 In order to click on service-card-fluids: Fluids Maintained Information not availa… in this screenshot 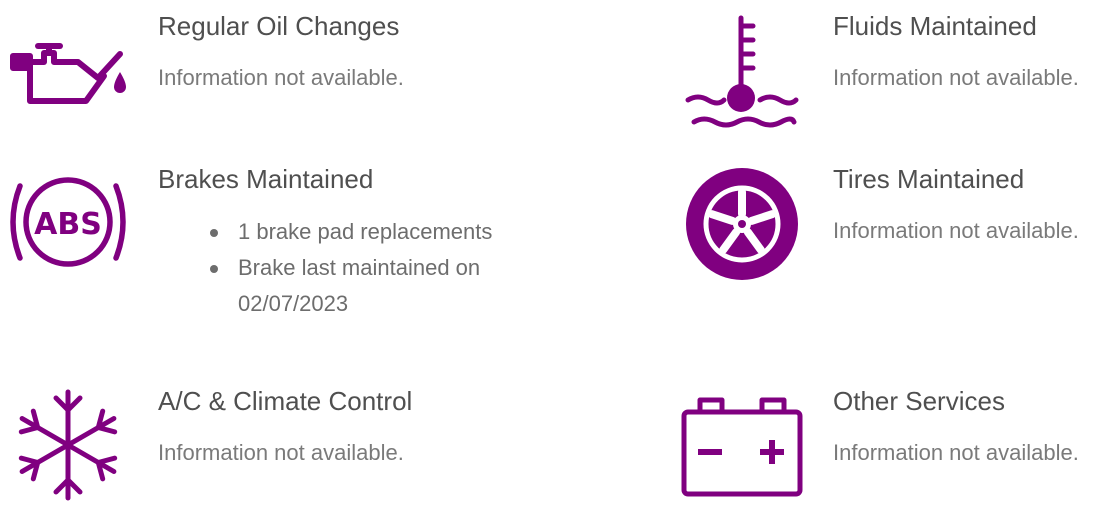, I will do `click(881, 65)`.